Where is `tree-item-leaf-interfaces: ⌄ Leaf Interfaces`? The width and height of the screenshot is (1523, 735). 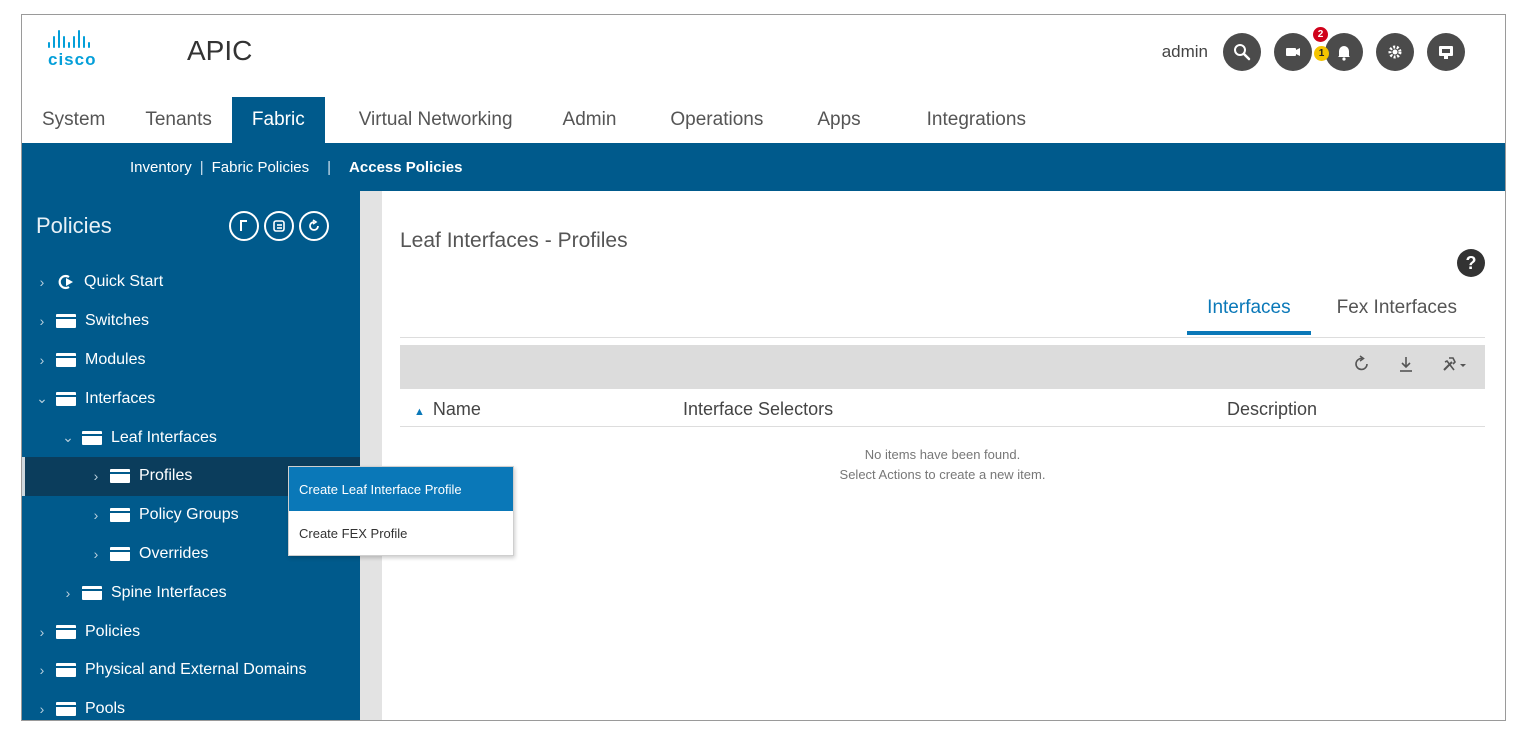
tree-item-leaf-interfaces: ⌄ Leaf Interfaces is located at coordinates (191, 437).